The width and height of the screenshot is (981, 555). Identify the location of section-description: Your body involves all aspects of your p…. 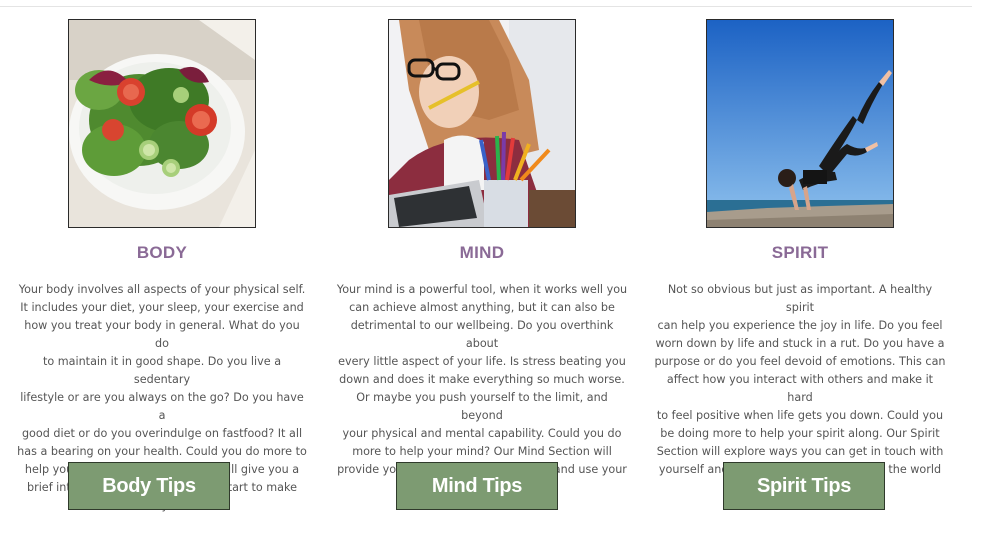
(162, 397).